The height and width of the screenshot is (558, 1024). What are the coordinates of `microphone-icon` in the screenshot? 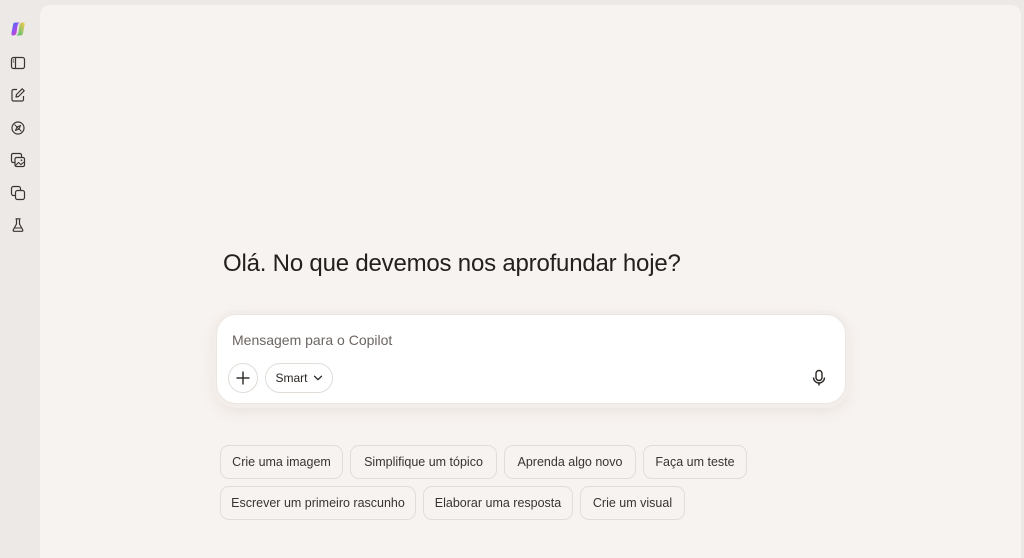 It's located at (819, 377).